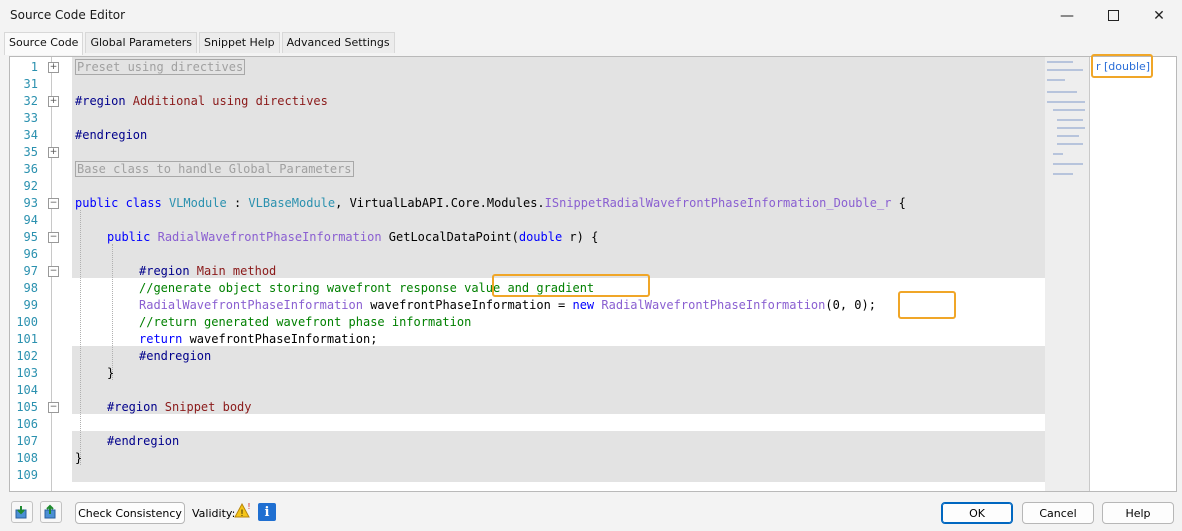 This screenshot has width=1182, height=531. What do you see at coordinates (27, 441) in the screenshot?
I see `line-number: 107` at bounding box center [27, 441].